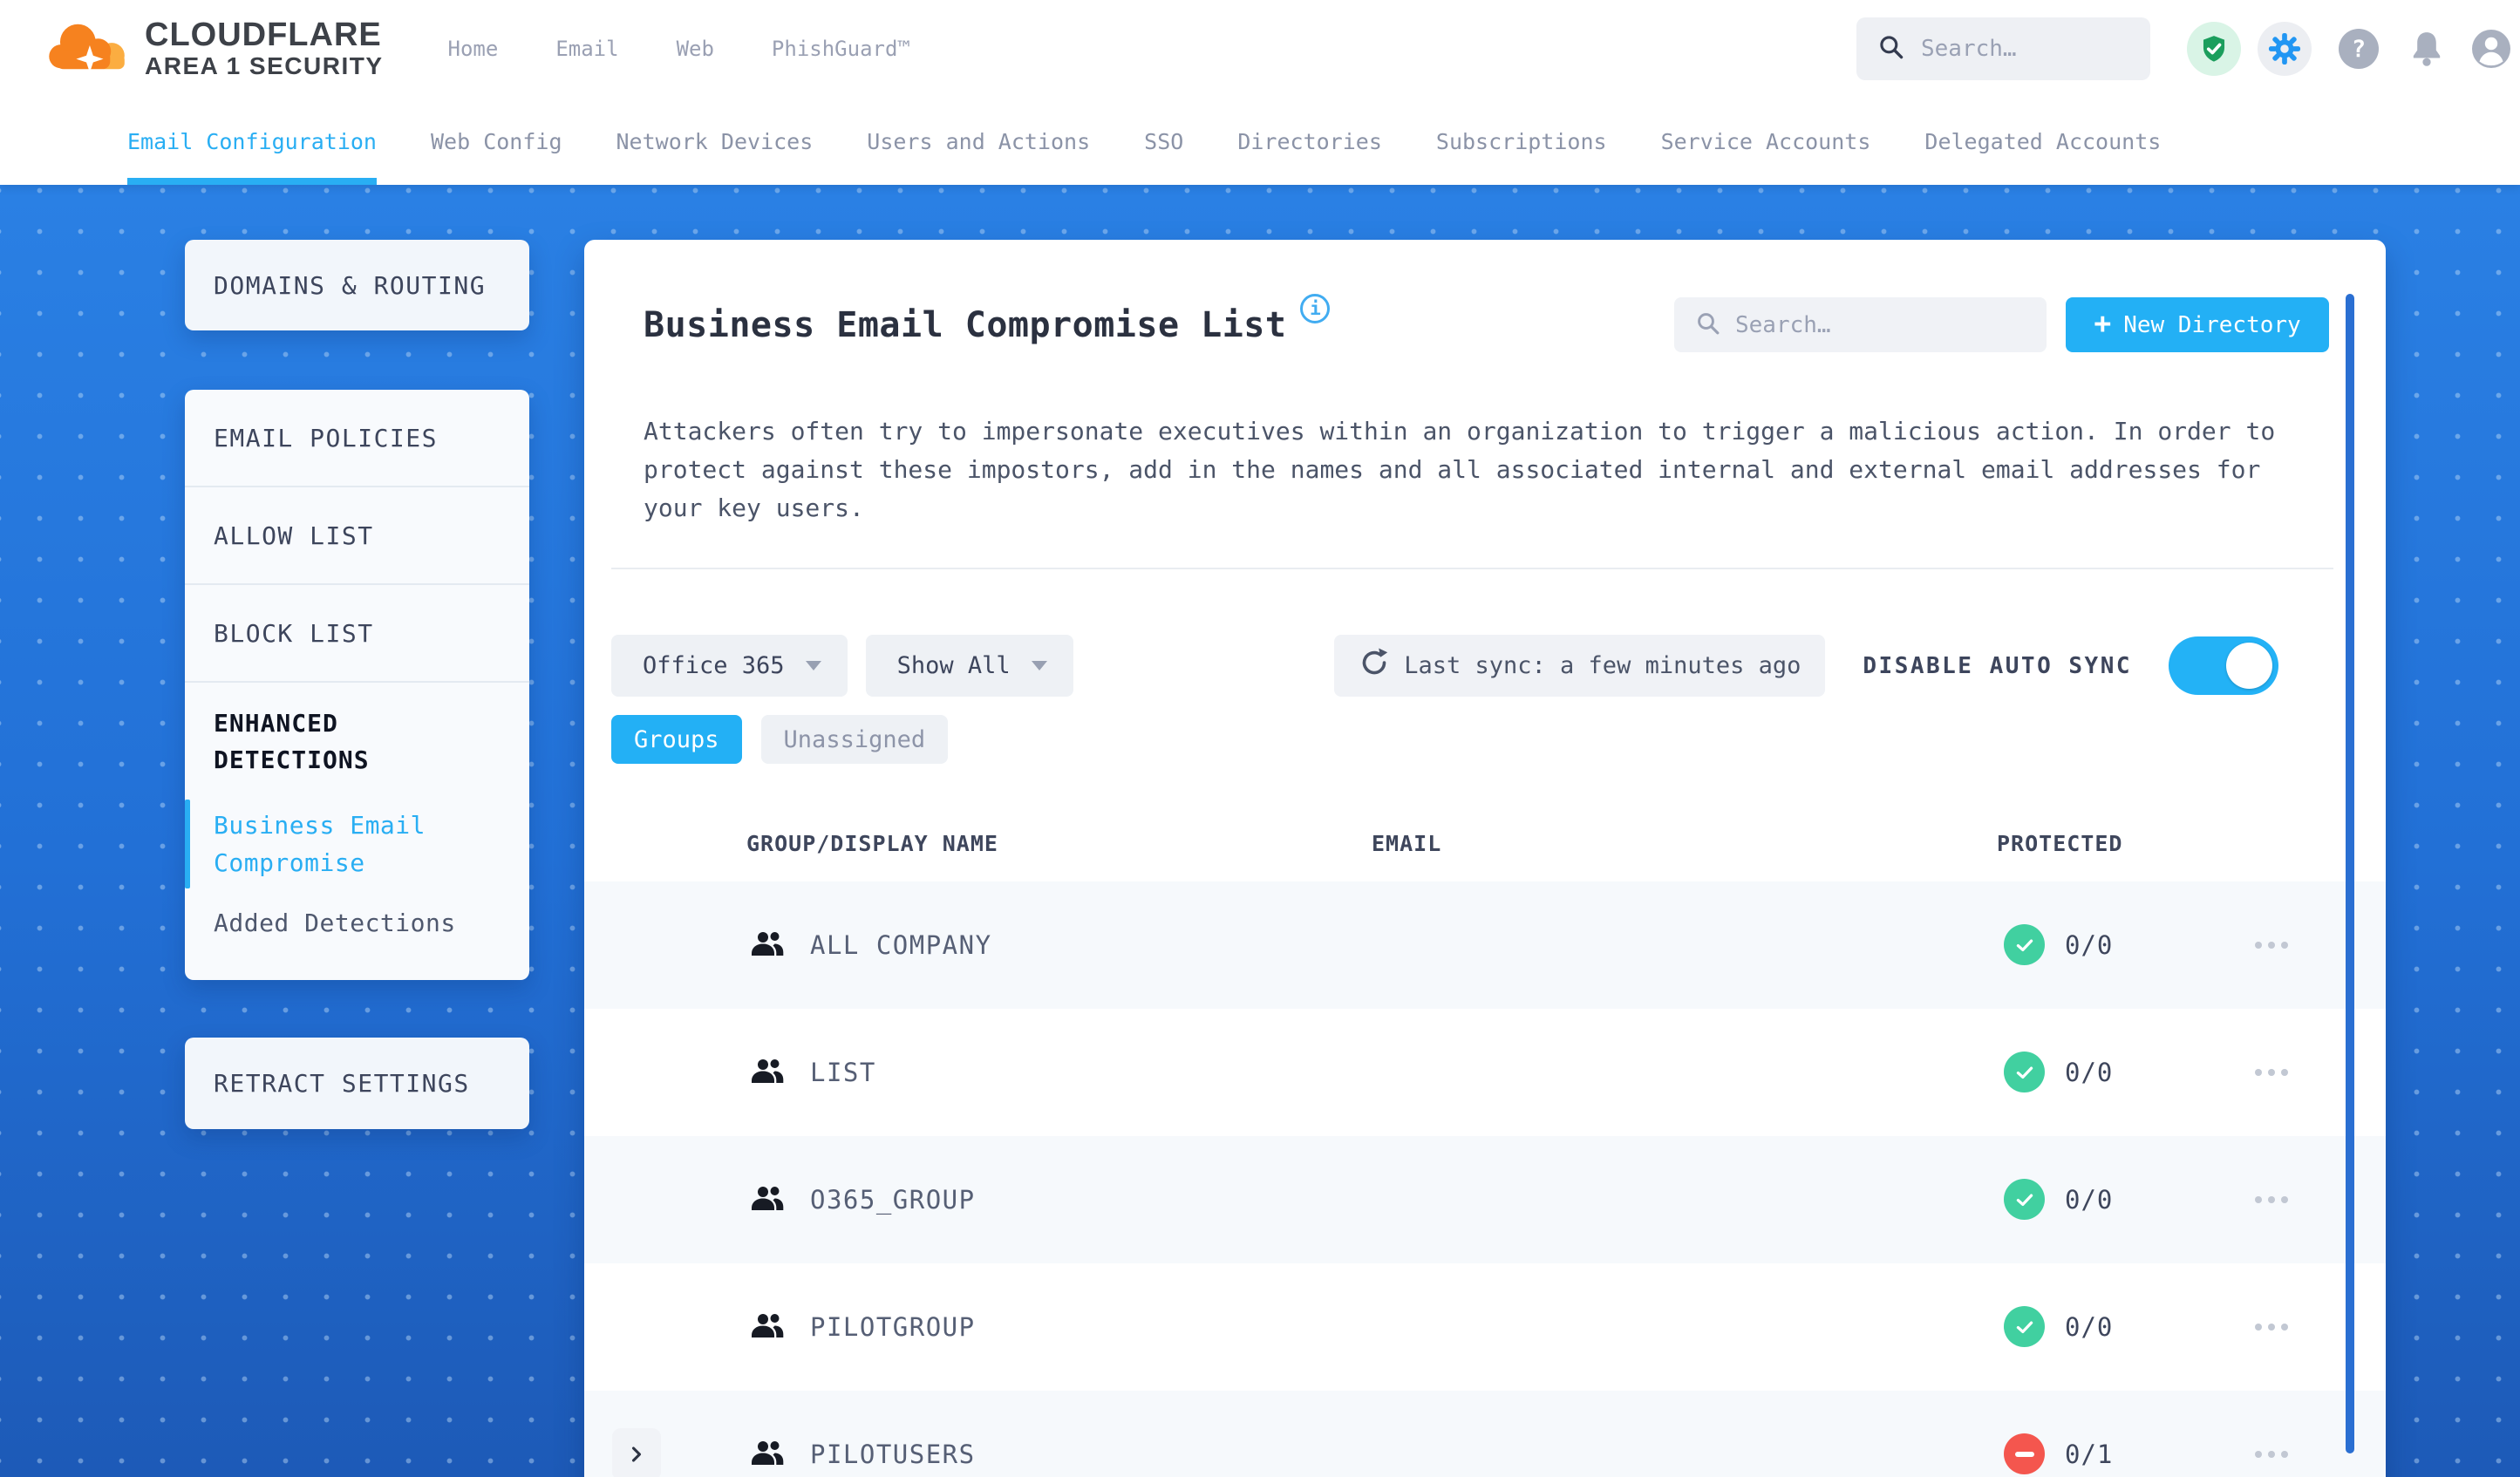  Describe the element at coordinates (1521, 141) in the screenshot. I see `tab-subscriptions: Subscriptions` at that location.